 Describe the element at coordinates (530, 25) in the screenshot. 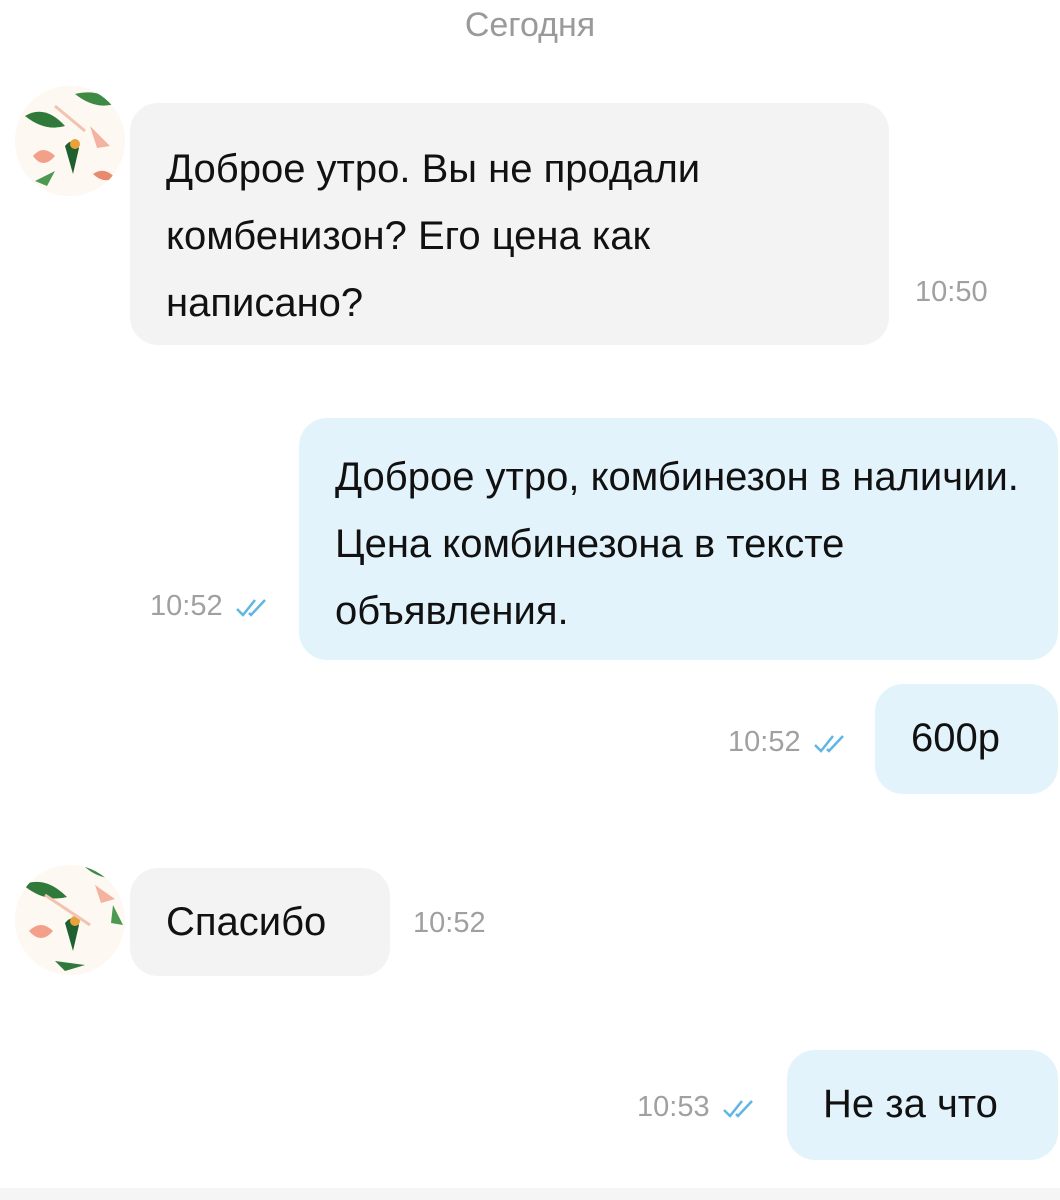

I see `date-separator: Сегодня` at that location.